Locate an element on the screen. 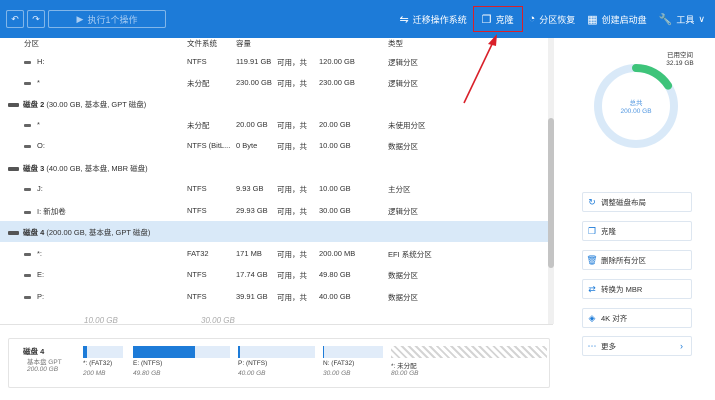  disk-row: 磁盘 2 (30.00 GB, 基本盘, GPT 磁盘) is located at coordinates (274, 103).